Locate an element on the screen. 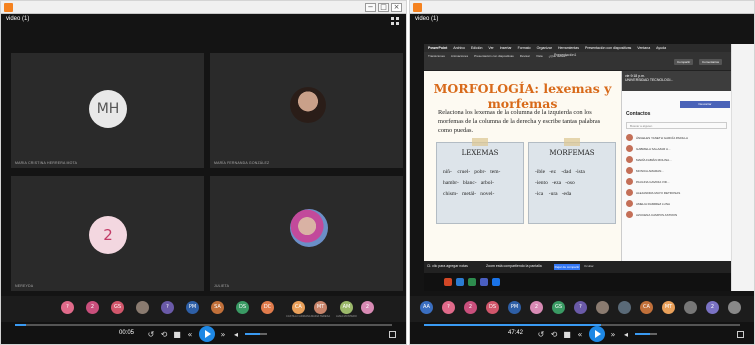  contact-row: AMELIA RAMIREZ LUNA is located at coordinates (676, 203).